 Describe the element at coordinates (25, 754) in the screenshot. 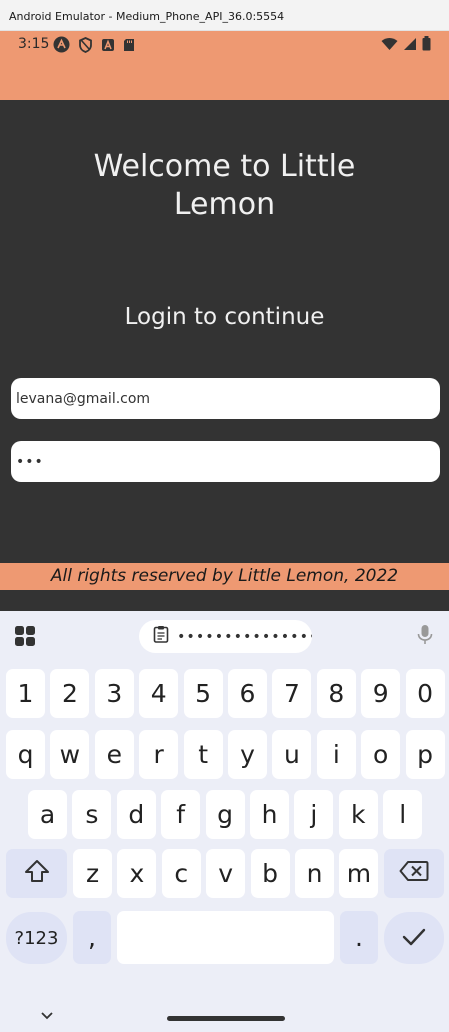

I see `letter-key: q` at that location.